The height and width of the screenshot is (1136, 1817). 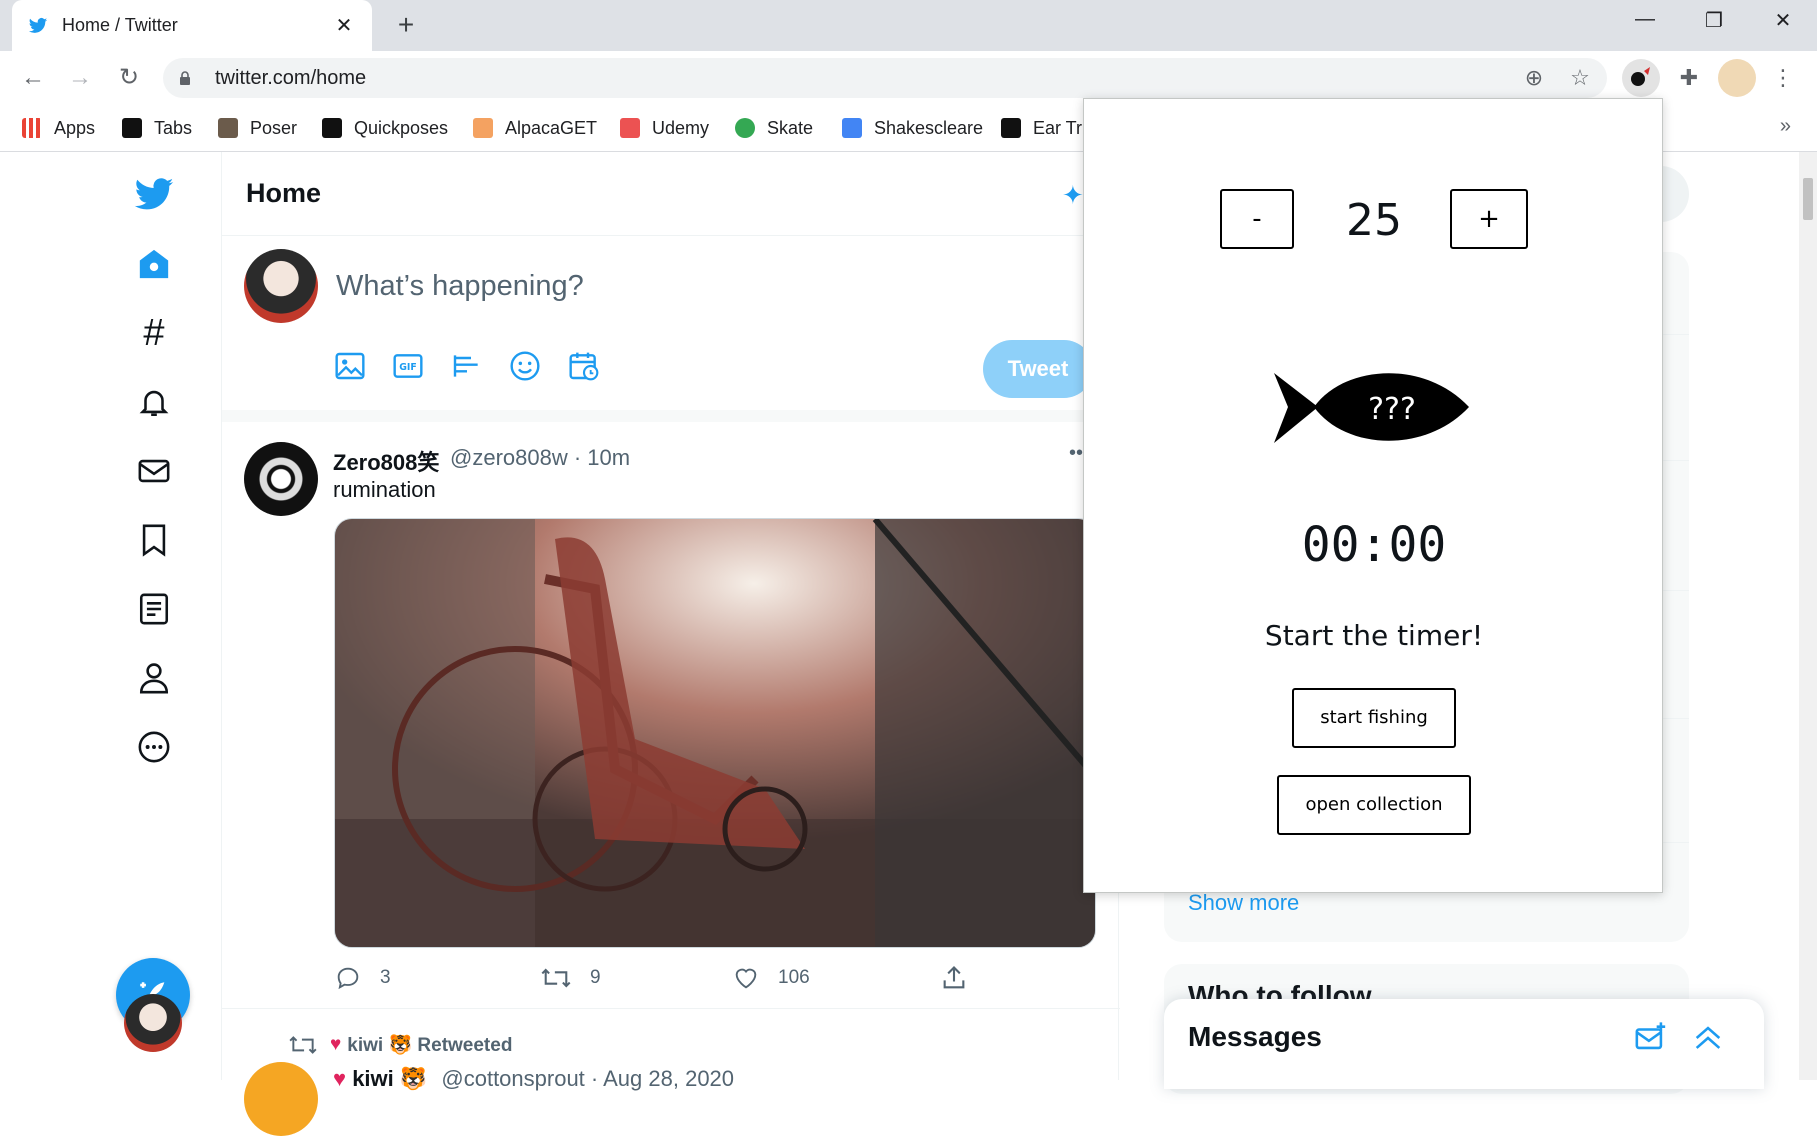 I want to click on heart-icon, so click(x=746, y=978).